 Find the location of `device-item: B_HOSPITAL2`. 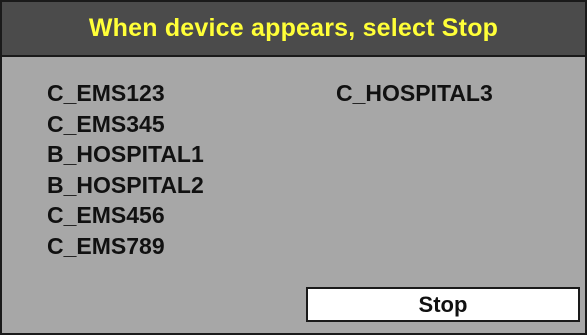

device-item: B_HOSPITAL2 is located at coordinates (167, 185).